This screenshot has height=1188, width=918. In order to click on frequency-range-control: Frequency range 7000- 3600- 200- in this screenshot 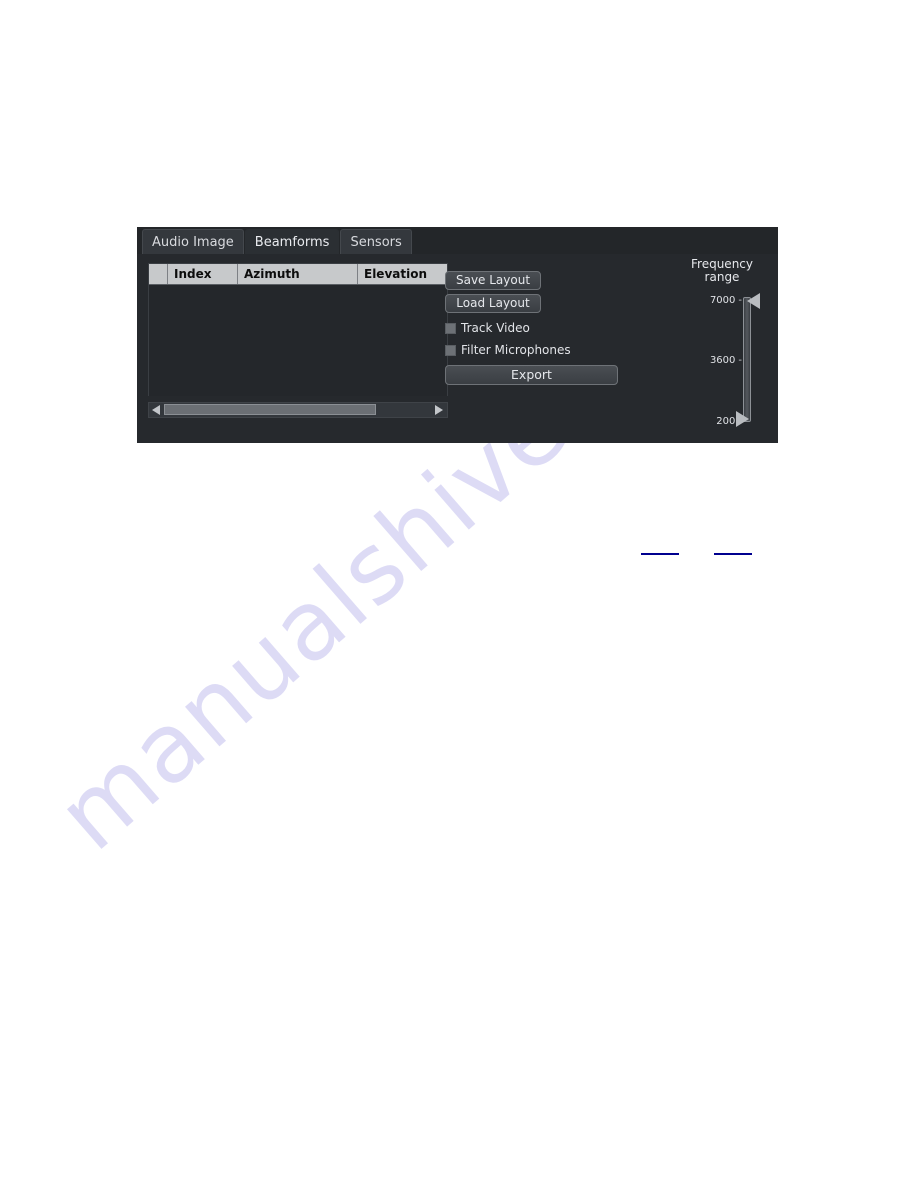, I will do `click(723, 348)`.